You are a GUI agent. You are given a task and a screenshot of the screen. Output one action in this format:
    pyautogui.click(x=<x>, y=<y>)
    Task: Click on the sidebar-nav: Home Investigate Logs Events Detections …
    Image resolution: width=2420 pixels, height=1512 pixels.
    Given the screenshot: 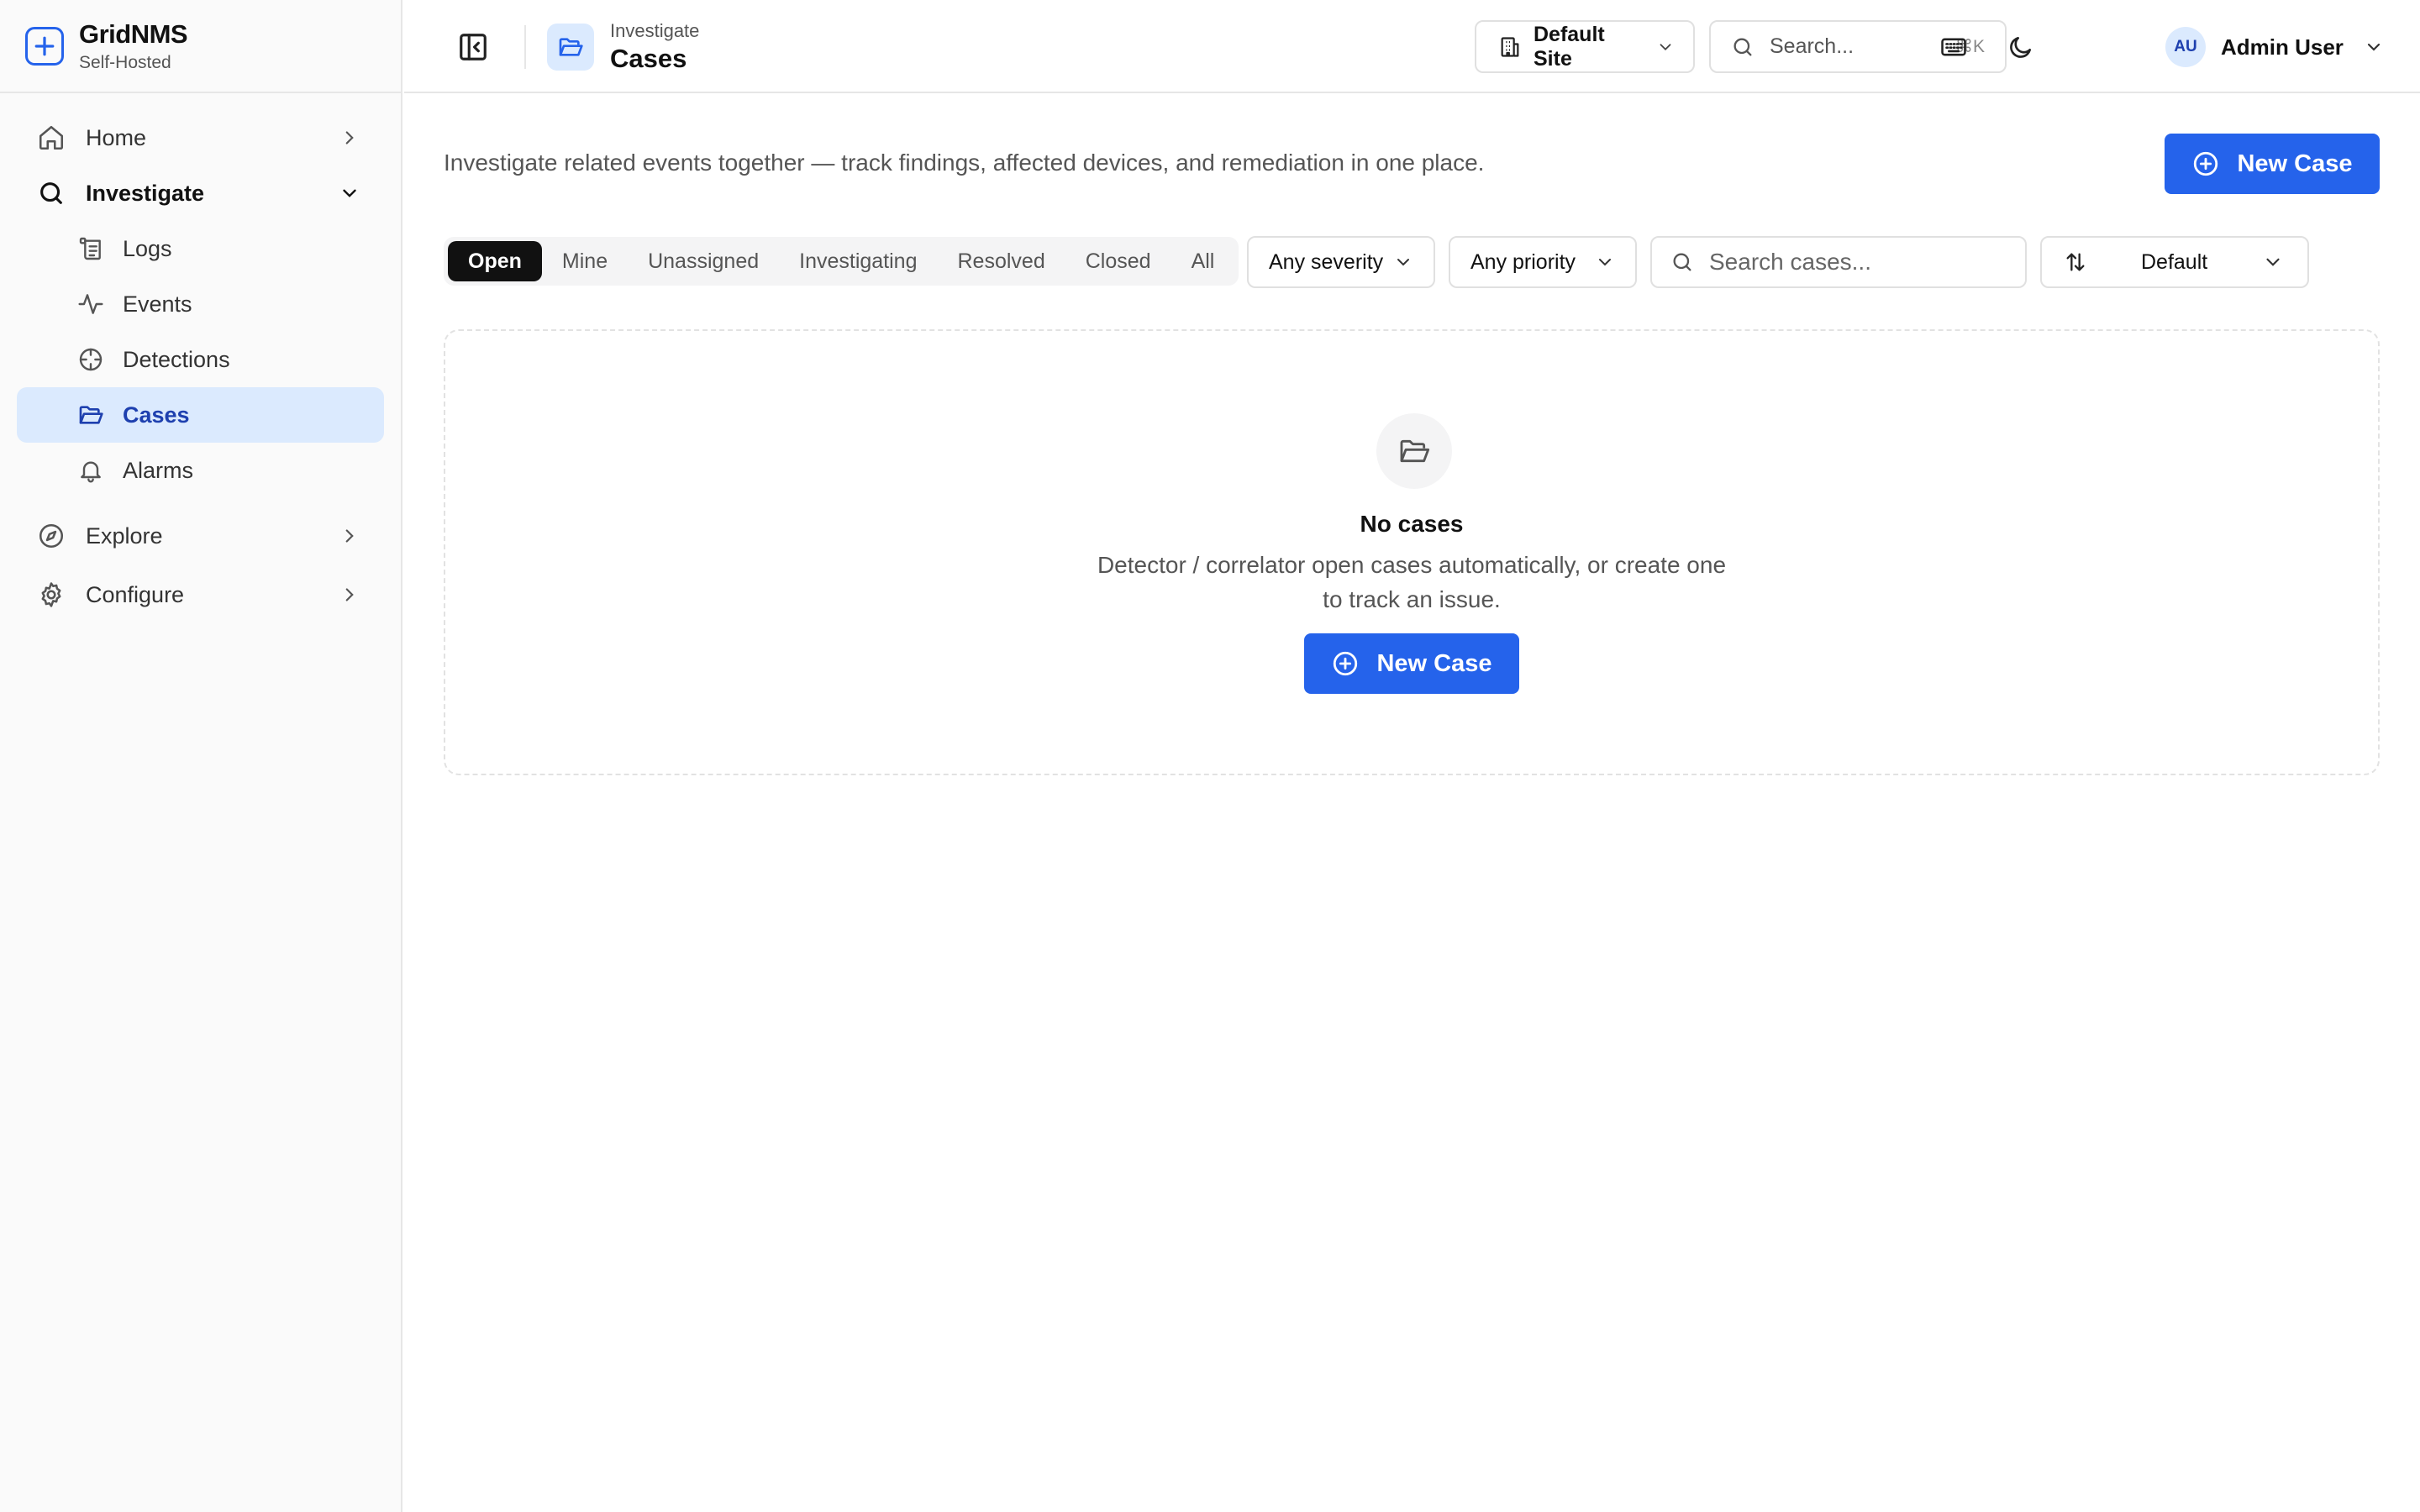 What is the action you would take?
    pyautogui.click(x=200, y=357)
    